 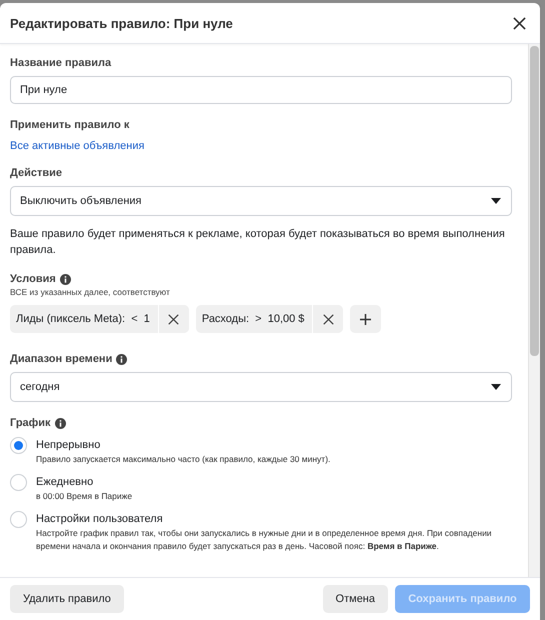 I want to click on add-condition-button, so click(x=366, y=319).